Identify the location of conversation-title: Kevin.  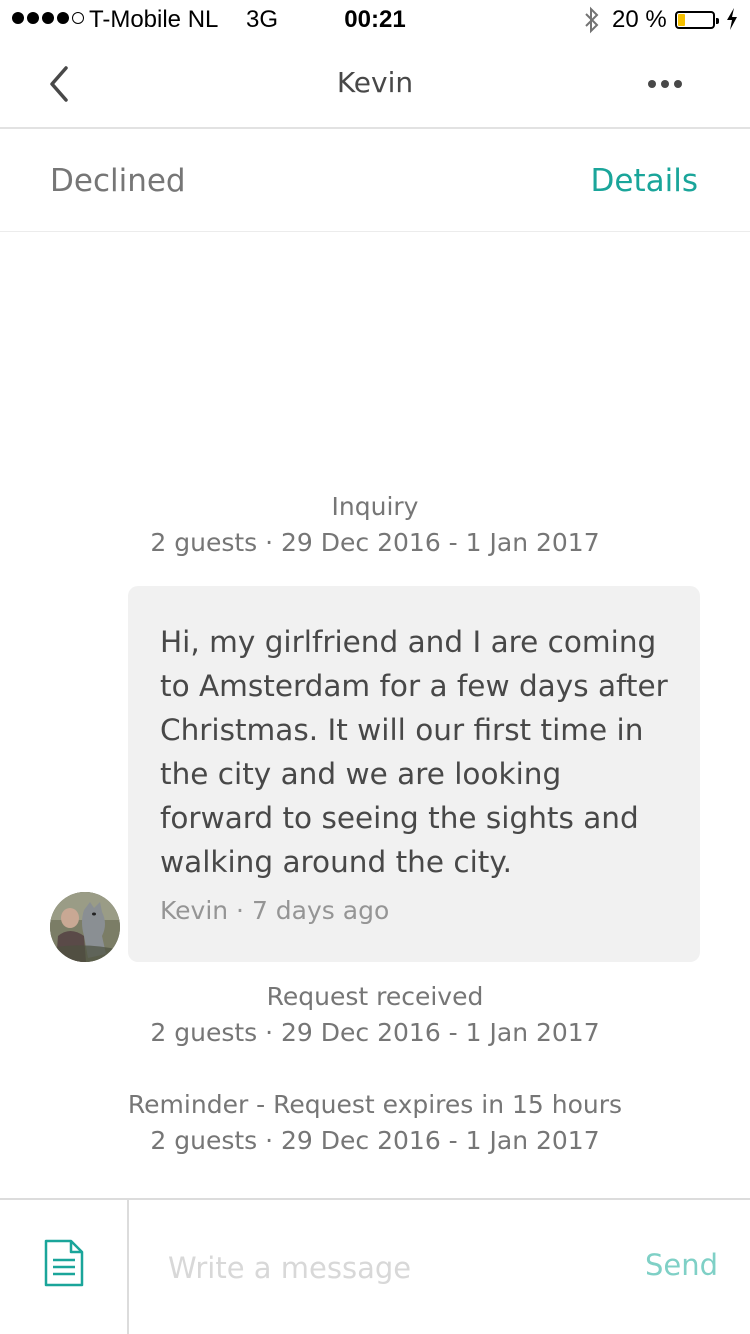
(375, 82).